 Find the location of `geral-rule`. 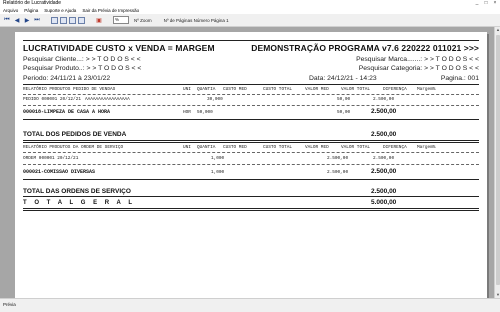

geral-rule is located at coordinates (251, 209).